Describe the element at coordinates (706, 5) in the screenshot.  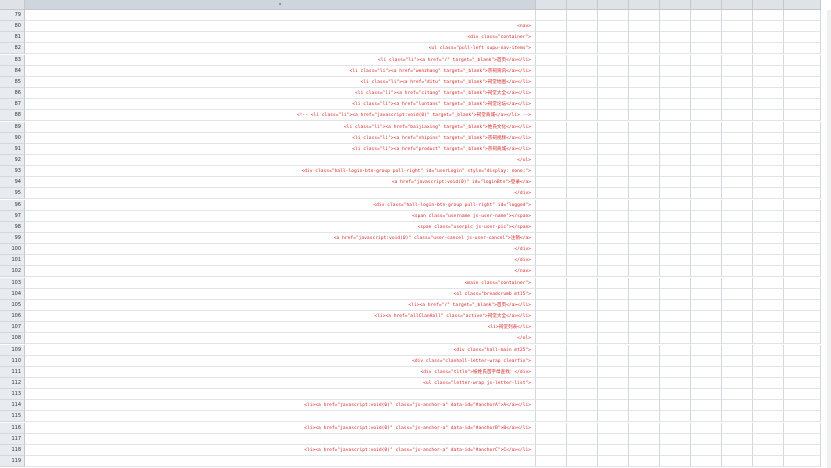
I see `column-header-g` at that location.